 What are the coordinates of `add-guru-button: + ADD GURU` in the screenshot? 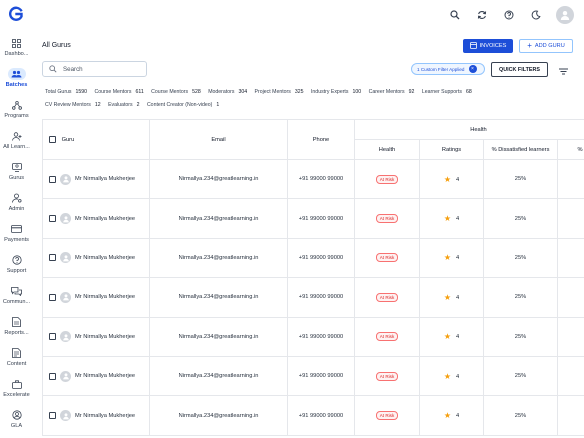 It's located at (546, 46).